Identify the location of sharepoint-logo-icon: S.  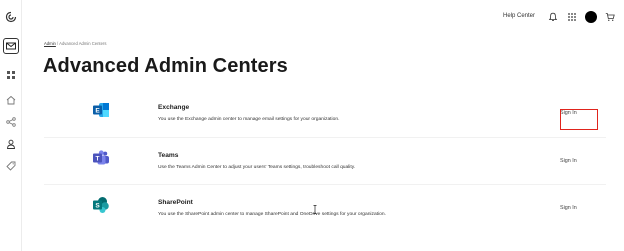
(101, 205).